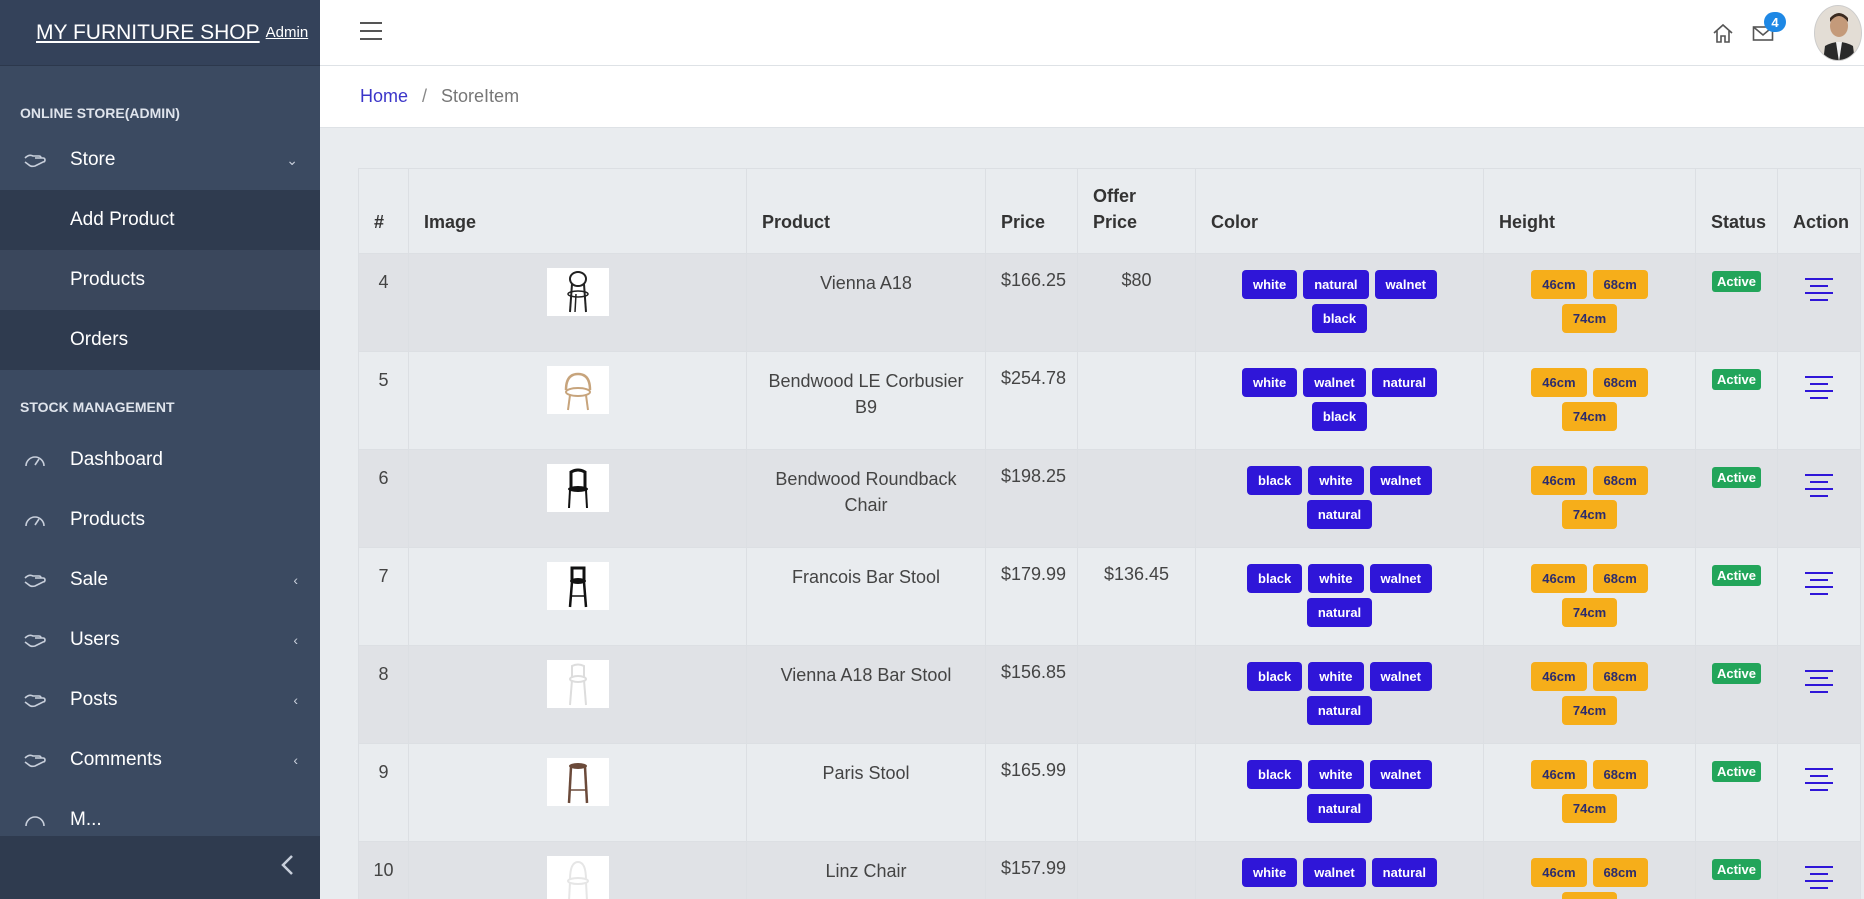 Image resolution: width=1864 pixels, height=899 pixels. Describe the element at coordinates (160, 760) in the screenshot. I see `sidebar-item-comments: Comments ‹` at that location.